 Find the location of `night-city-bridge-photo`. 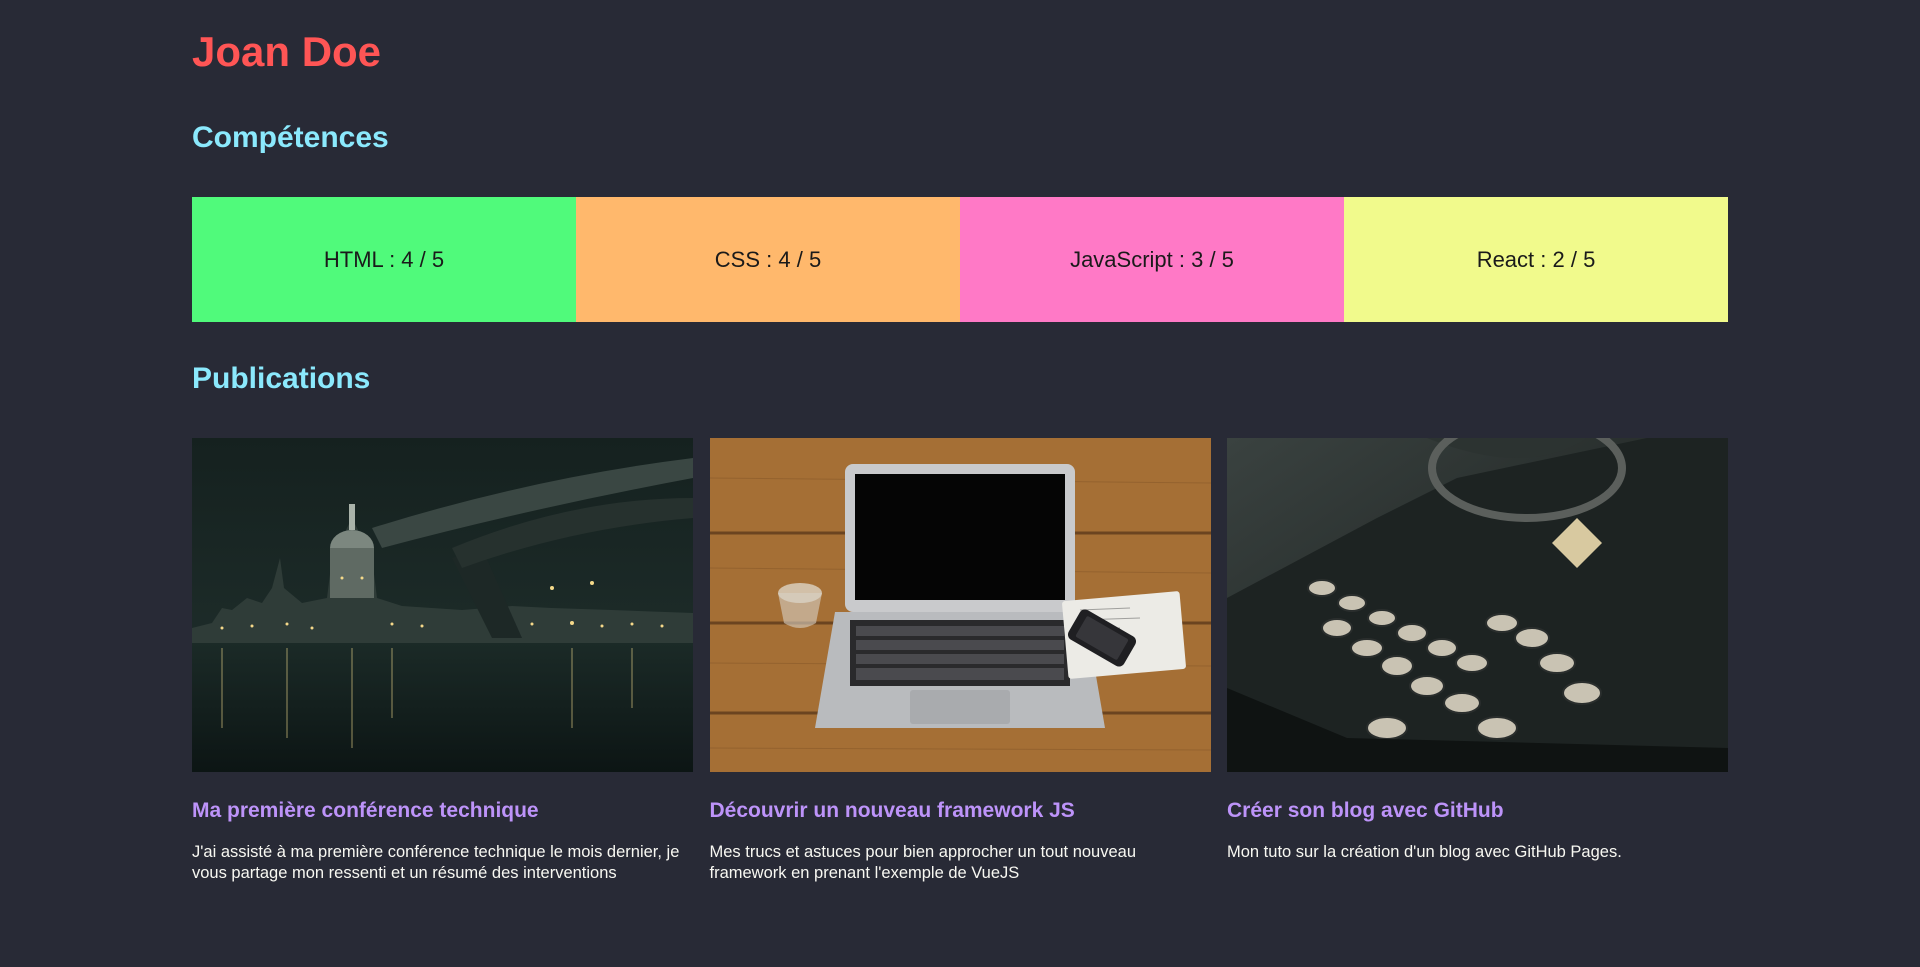

night-city-bridge-photo is located at coordinates (442, 605).